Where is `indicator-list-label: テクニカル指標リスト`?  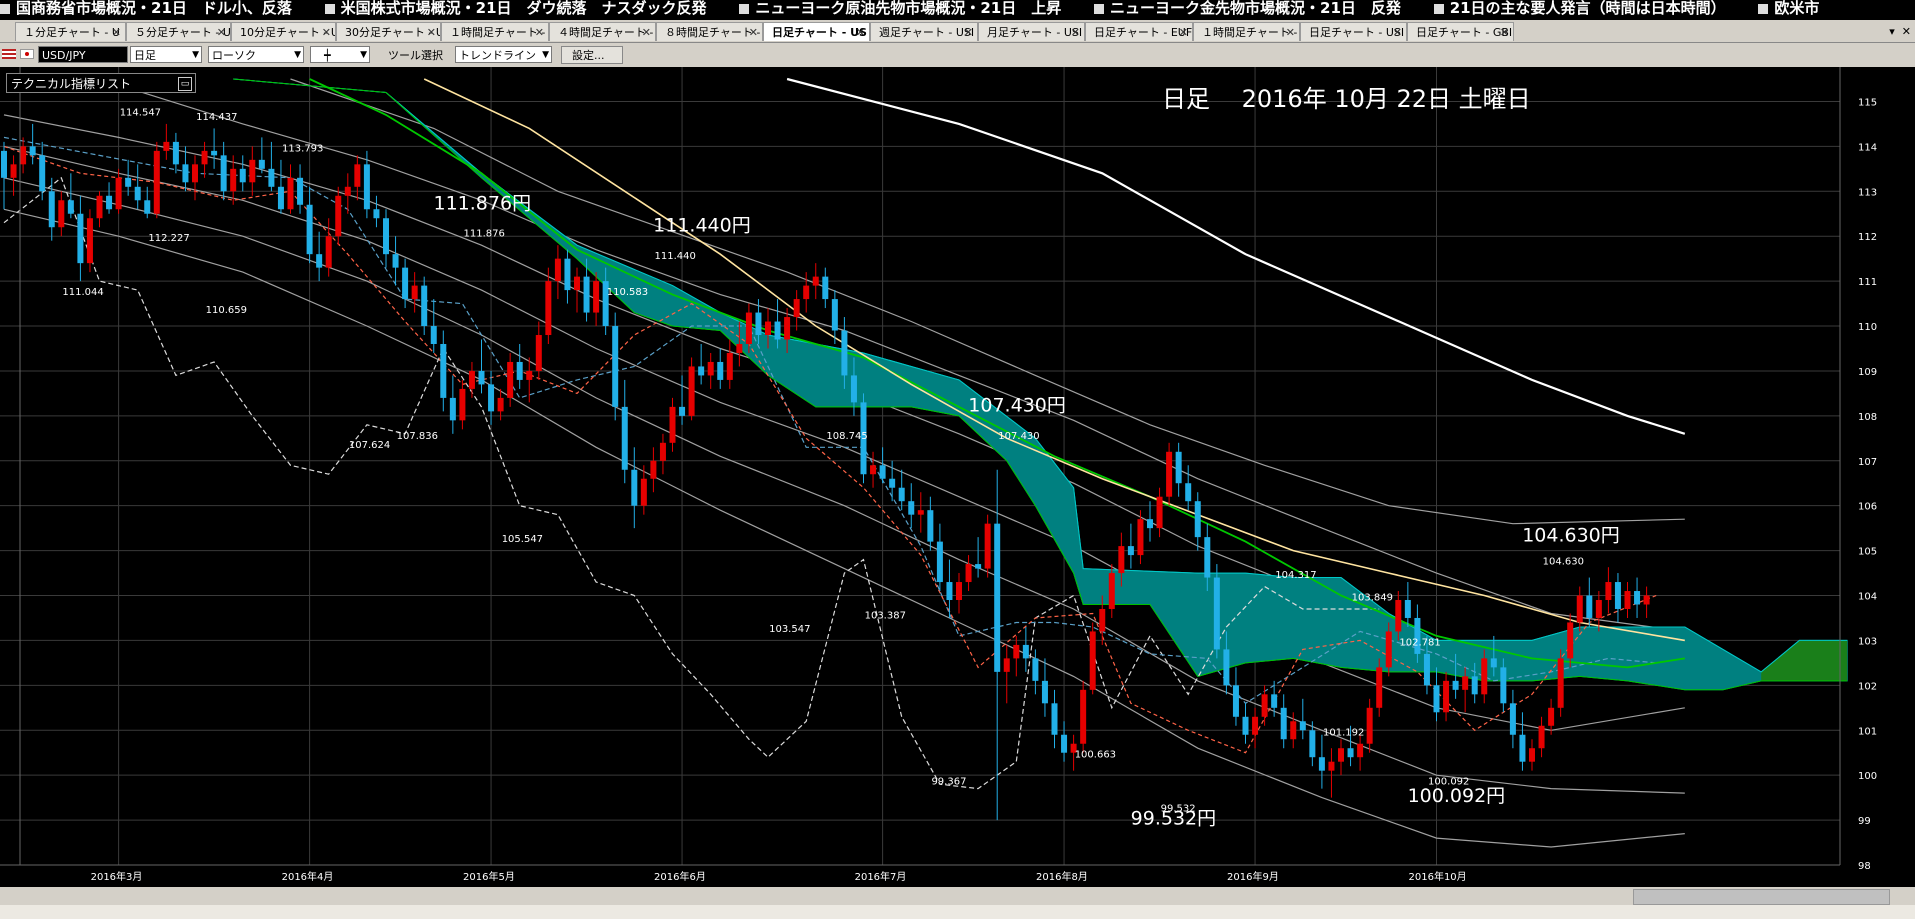
indicator-list-label: テクニカル指標リスト is located at coordinates (71, 84).